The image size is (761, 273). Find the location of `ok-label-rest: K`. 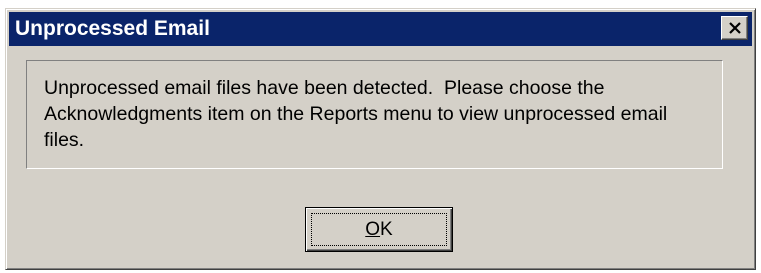

ok-label-rest: K is located at coordinates (386, 229).